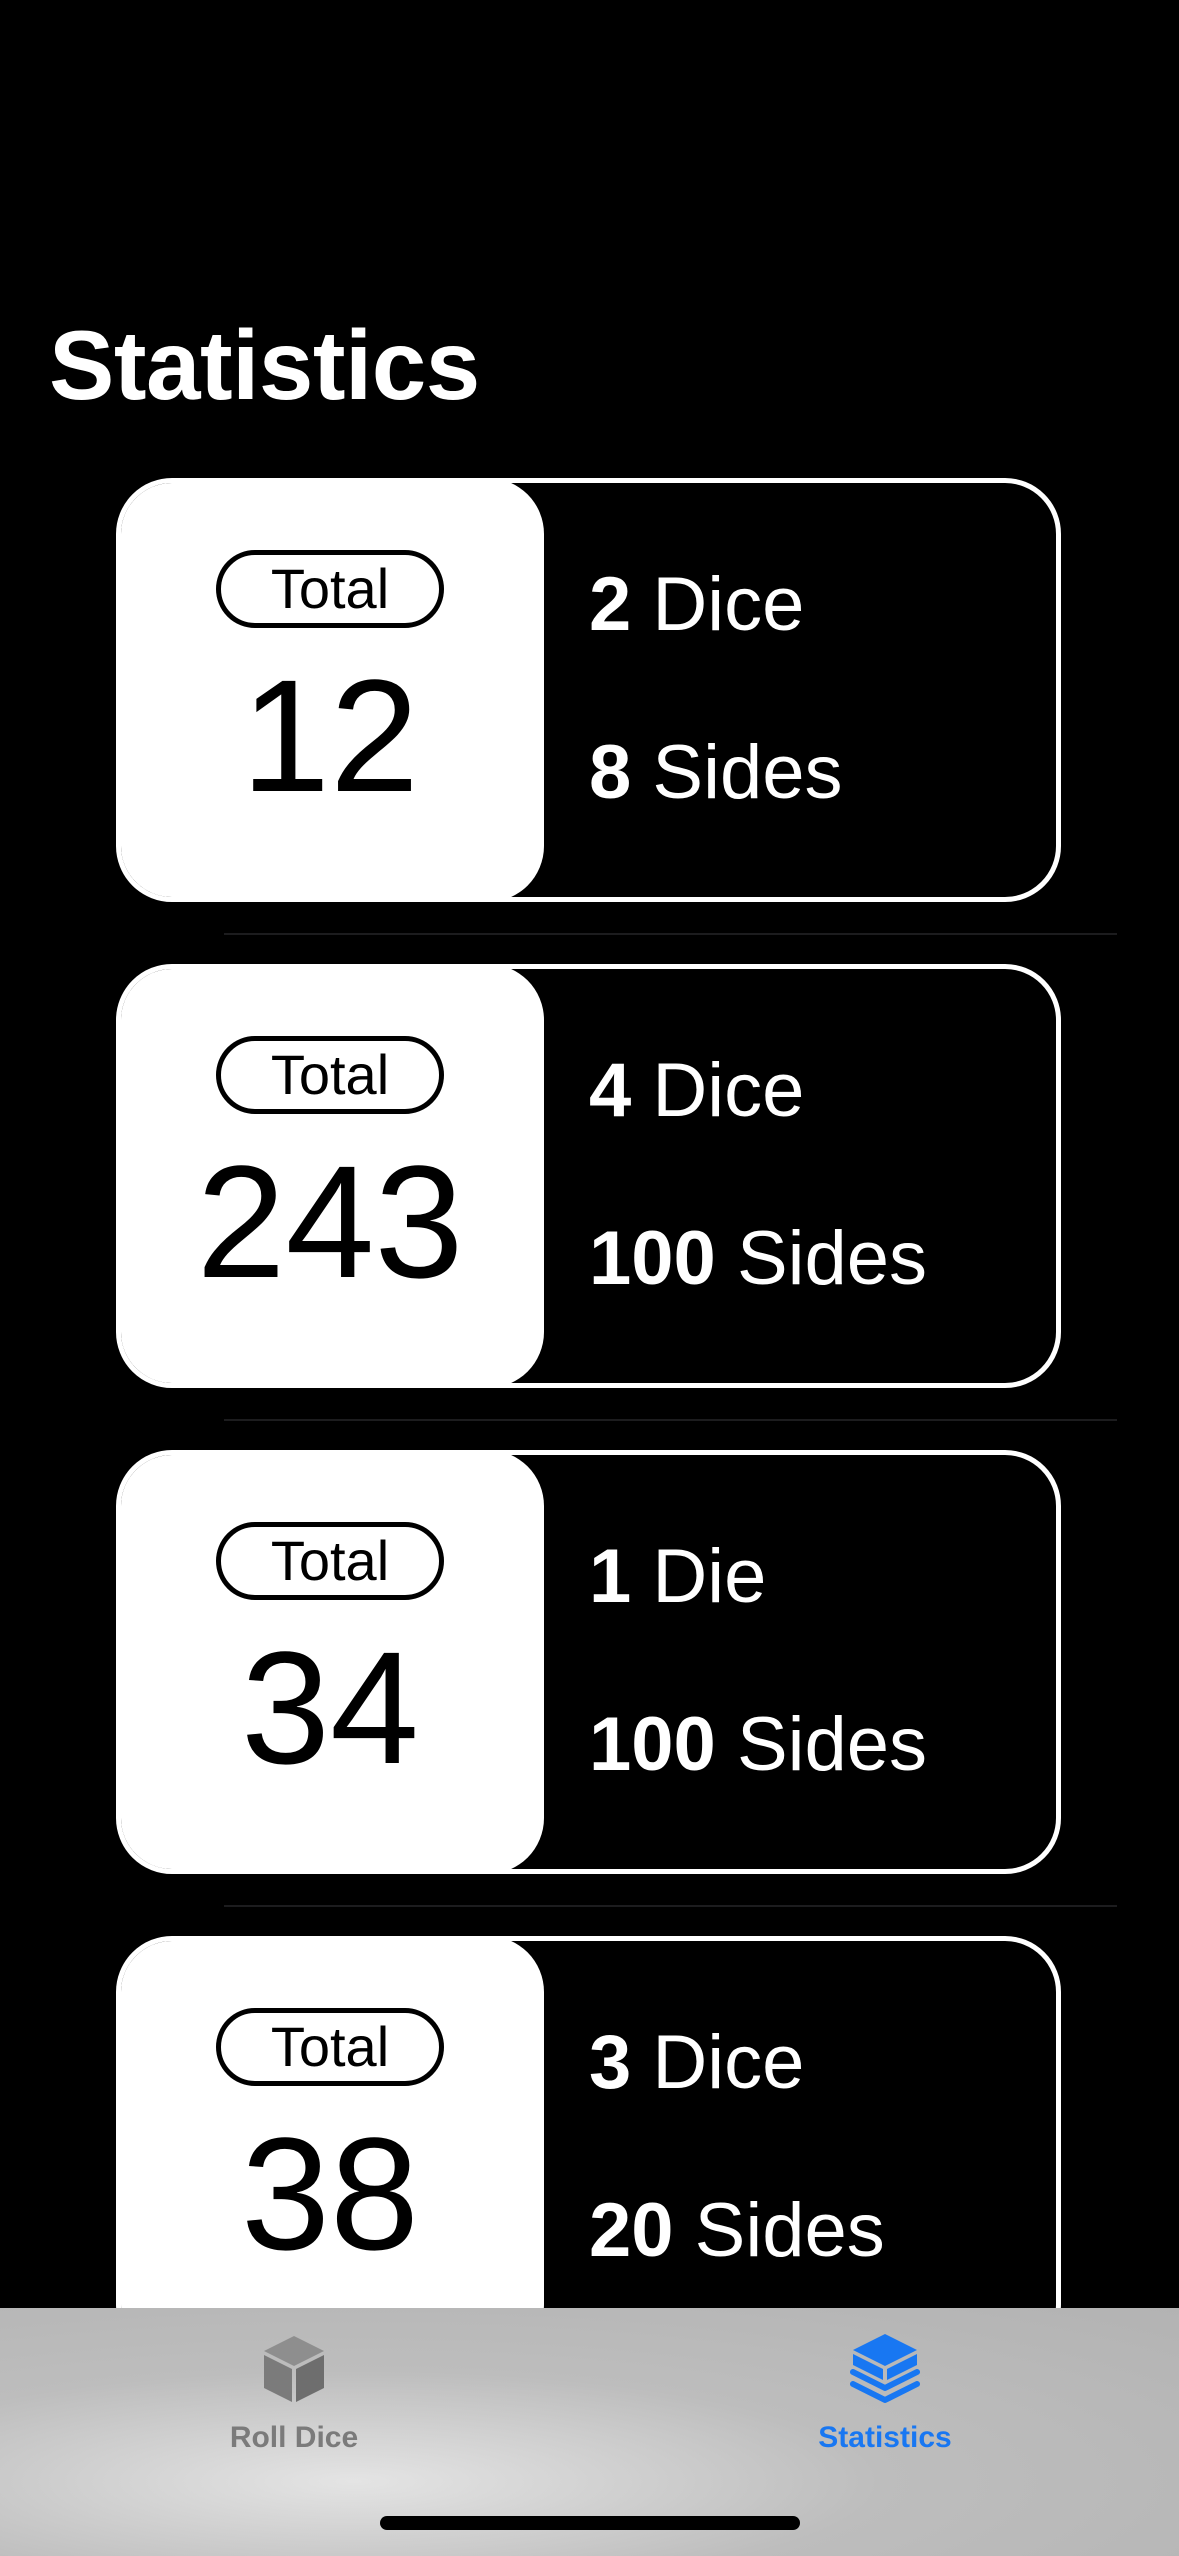  What do you see at coordinates (330, 2193) in the screenshot?
I see `total-value: 38` at bounding box center [330, 2193].